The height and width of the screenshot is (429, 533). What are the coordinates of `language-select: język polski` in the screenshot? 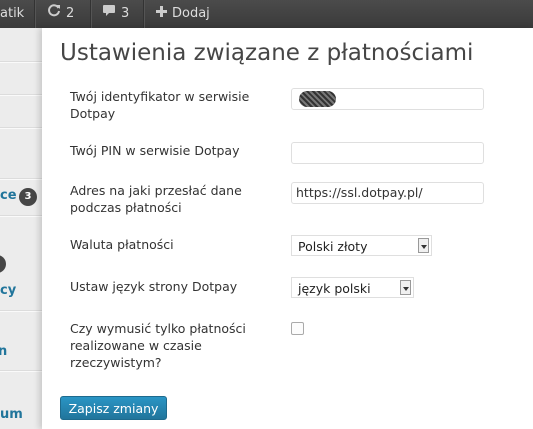 It's located at (352, 287).